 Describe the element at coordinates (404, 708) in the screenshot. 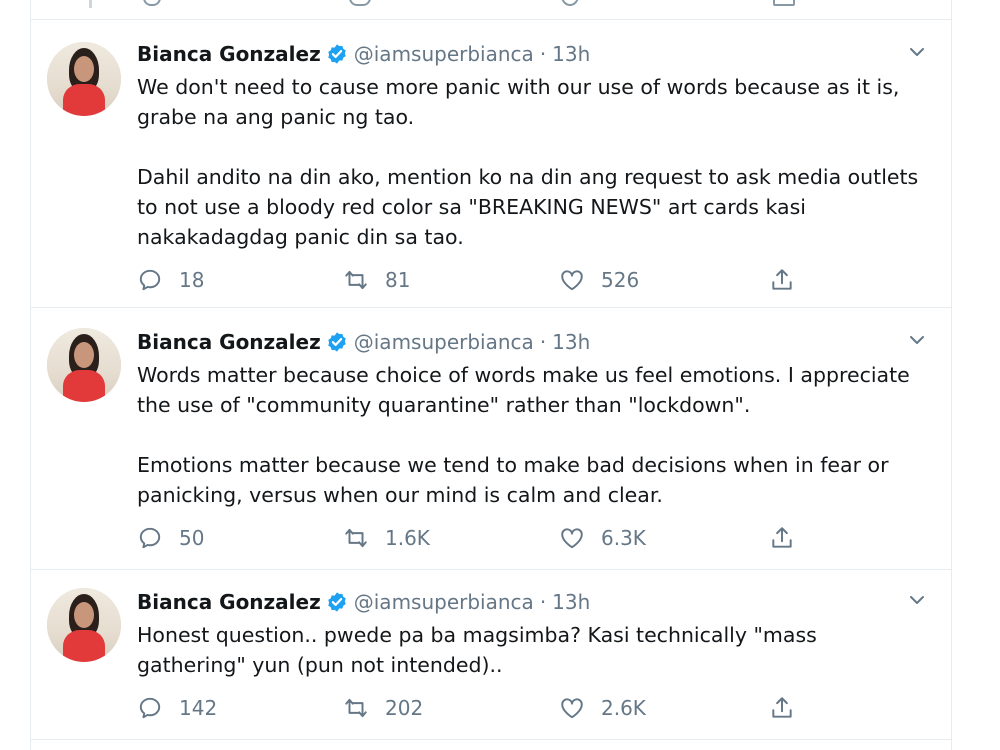

I see `retweet-count: 202` at that location.